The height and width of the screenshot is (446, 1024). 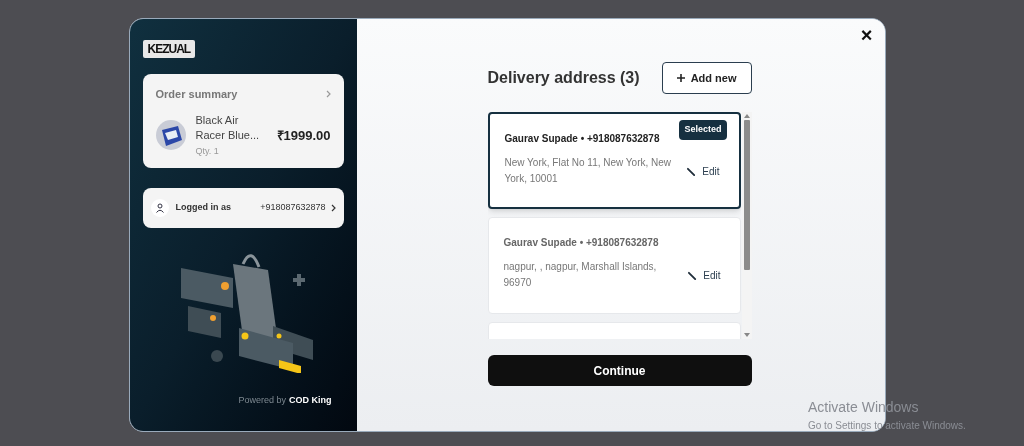 What do you see at coordinates (580, 275) in the screenshot?
I see `address-text: nagpur, , nagpur, Marshall Islands, 96970` at bounding box center [580, 275].